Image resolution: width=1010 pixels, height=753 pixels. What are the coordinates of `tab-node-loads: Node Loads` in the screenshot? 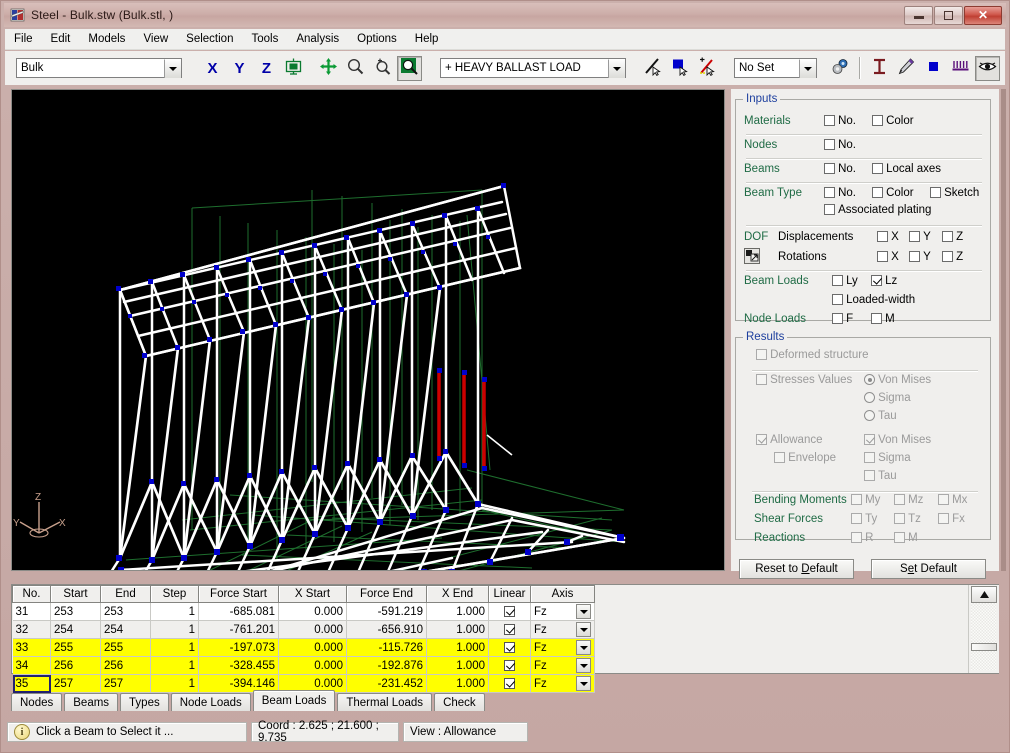 It's located at (210, 702).